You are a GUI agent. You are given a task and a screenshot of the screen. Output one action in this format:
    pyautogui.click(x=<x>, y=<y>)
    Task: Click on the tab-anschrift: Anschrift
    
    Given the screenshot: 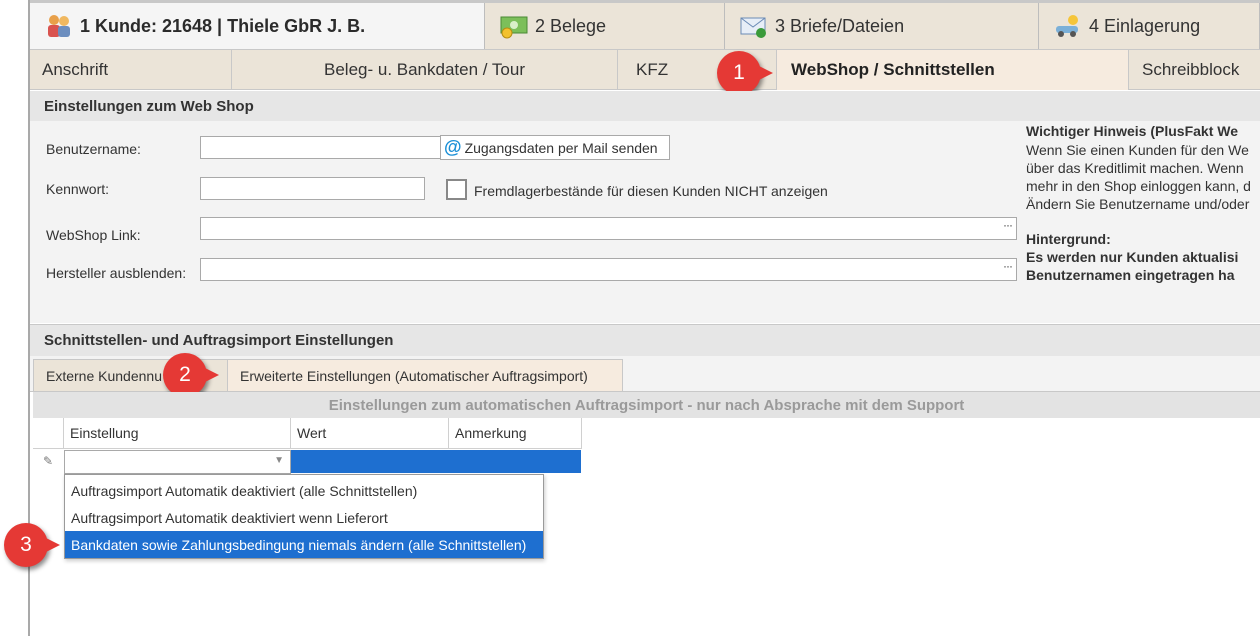 What is the action you would take?
    pyautogui.click(x=131, y=70)
    